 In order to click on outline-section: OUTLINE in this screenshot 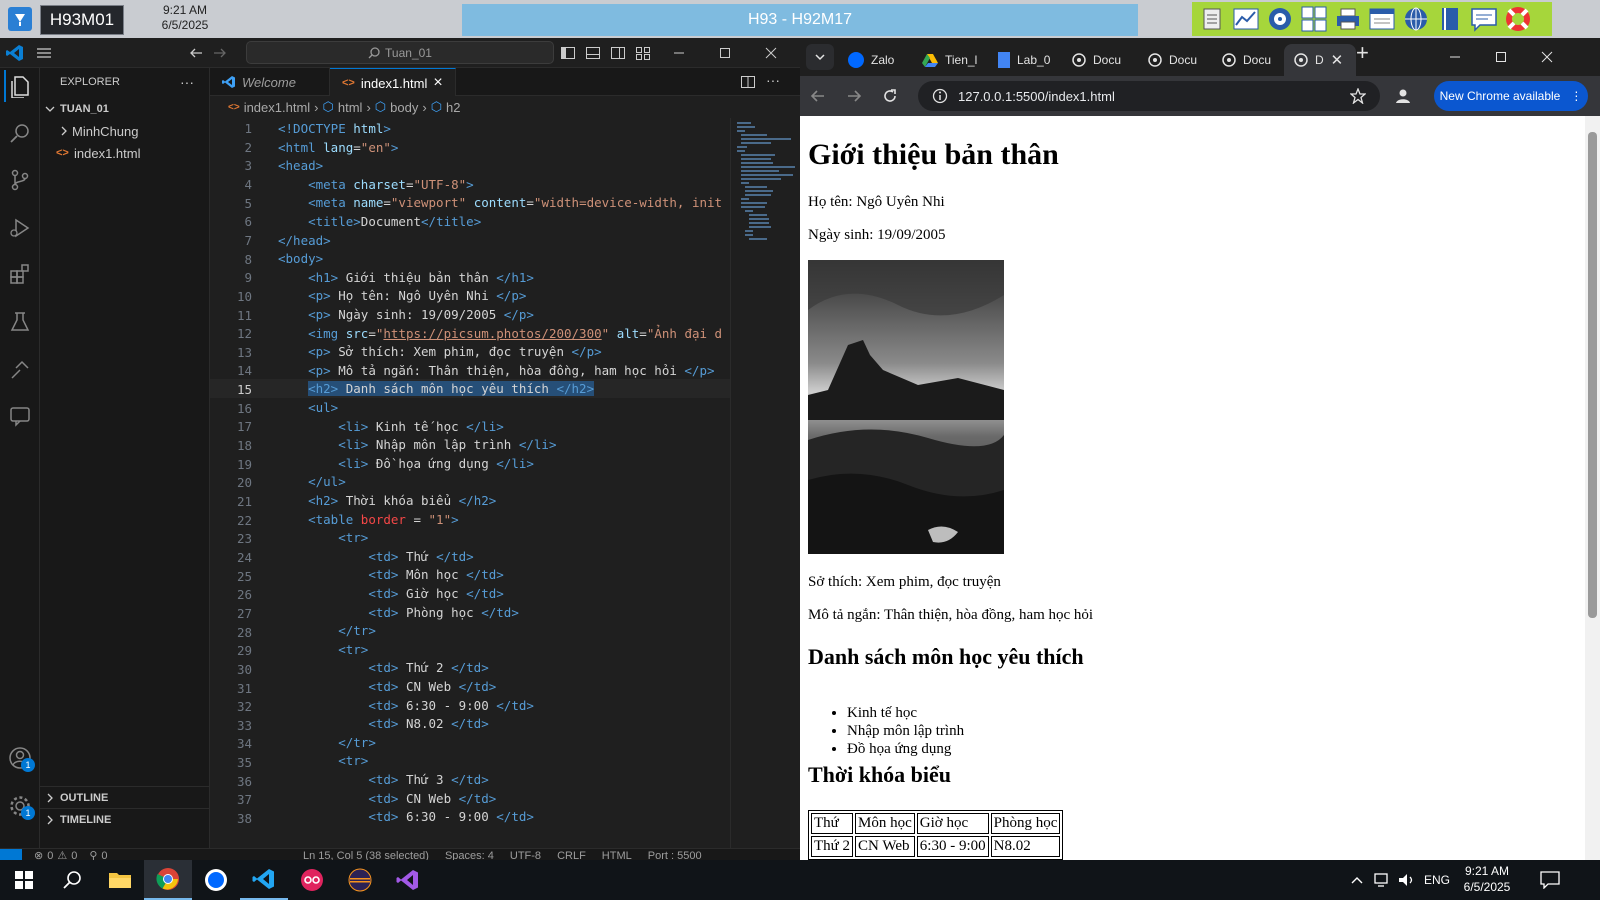, I will do `click(125, 797)`.